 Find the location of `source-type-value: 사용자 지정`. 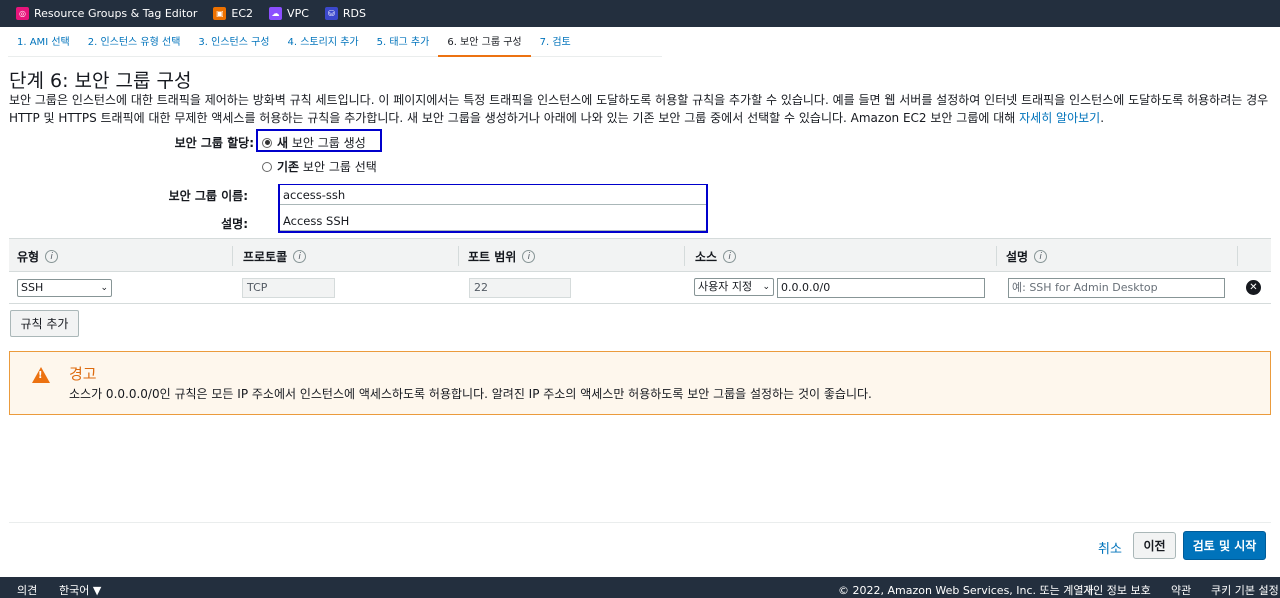

source-type-value: 사용자 지정 is located at coordinates (725, 286).